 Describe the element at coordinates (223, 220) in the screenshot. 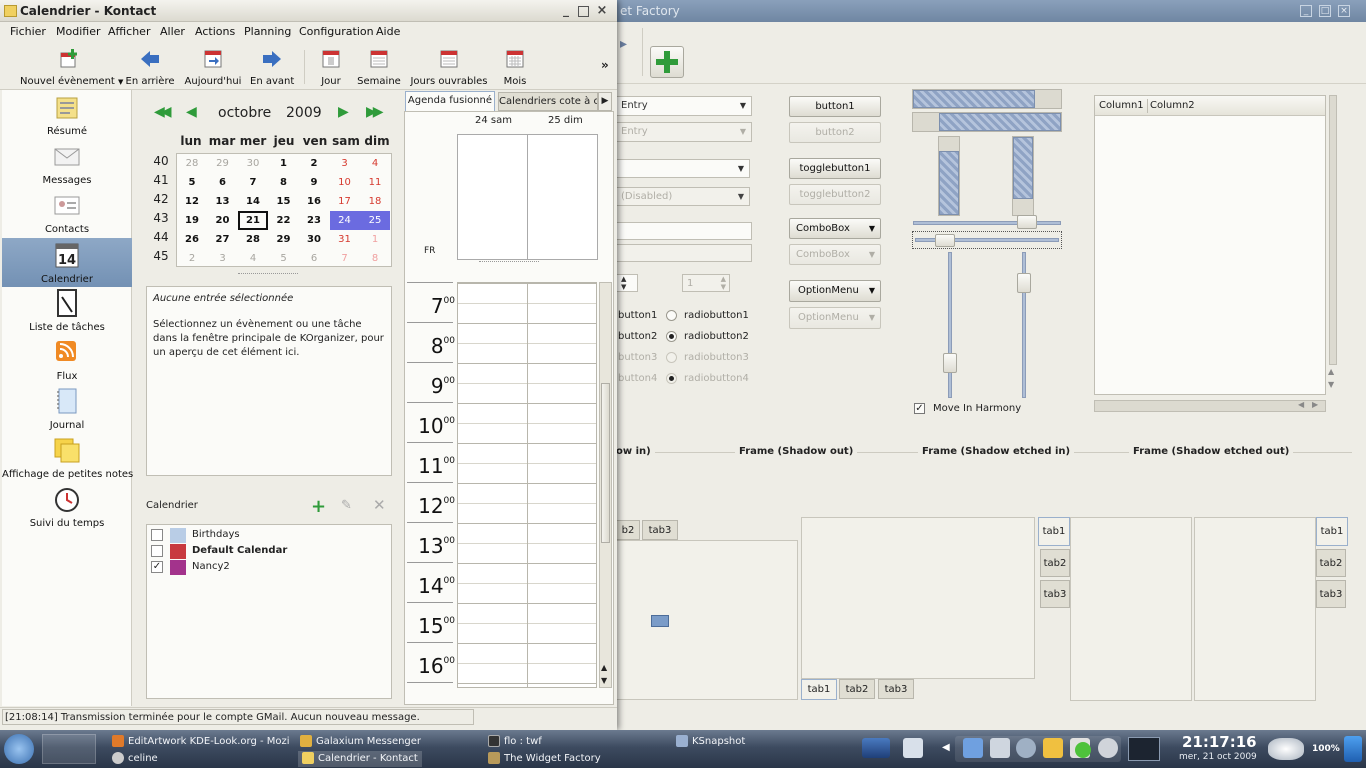

I see `day-cell: 20` at that location.